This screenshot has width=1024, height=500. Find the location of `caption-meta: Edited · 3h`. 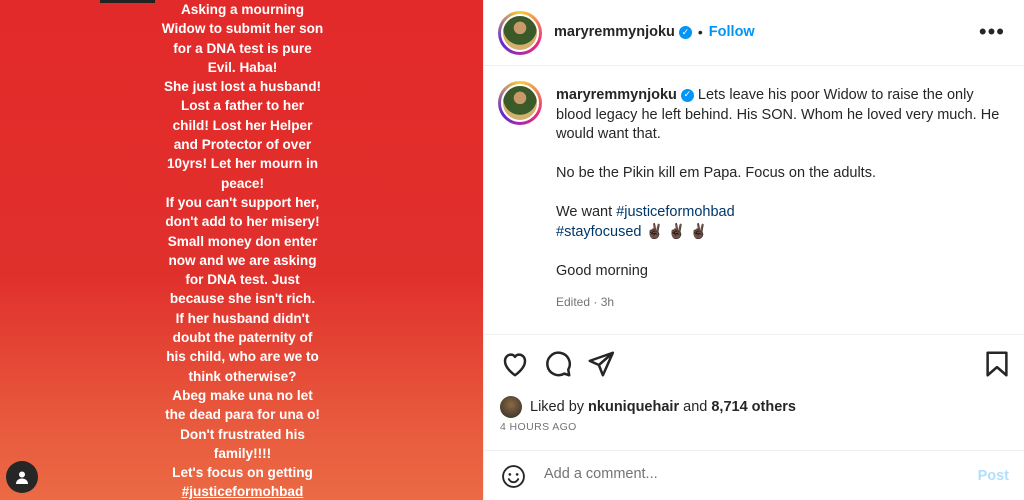

caption-meta: Edited · 3h is located at coordinates (585, 301).